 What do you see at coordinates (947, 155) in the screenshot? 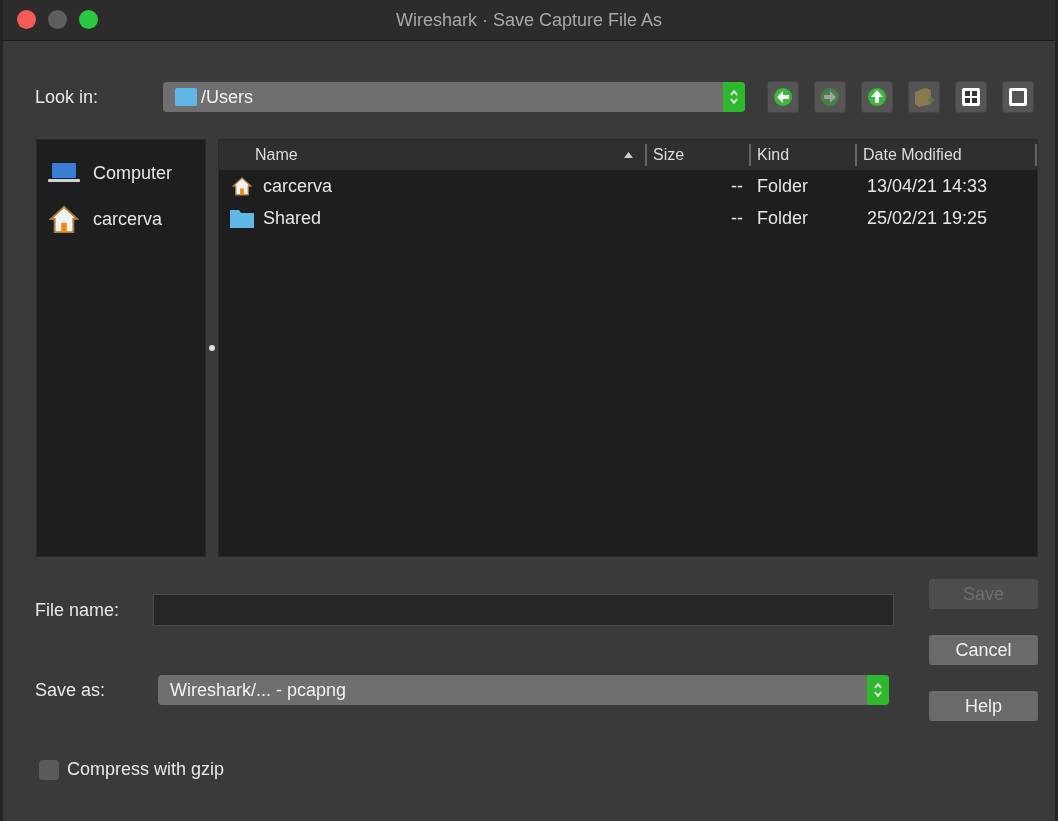
I see `column-header: Date Modified` at bounding box center [947, 155].